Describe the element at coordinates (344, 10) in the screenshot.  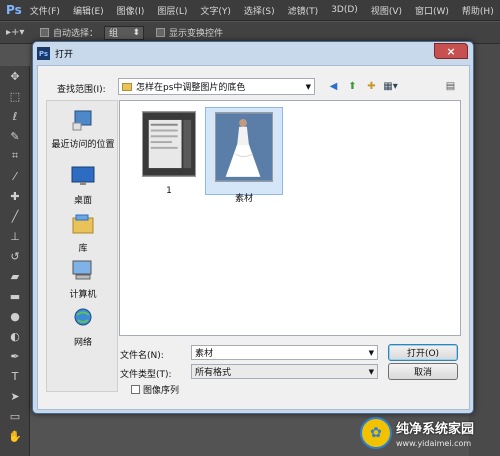
I see `menu-3d: 3D(D)` at that location.